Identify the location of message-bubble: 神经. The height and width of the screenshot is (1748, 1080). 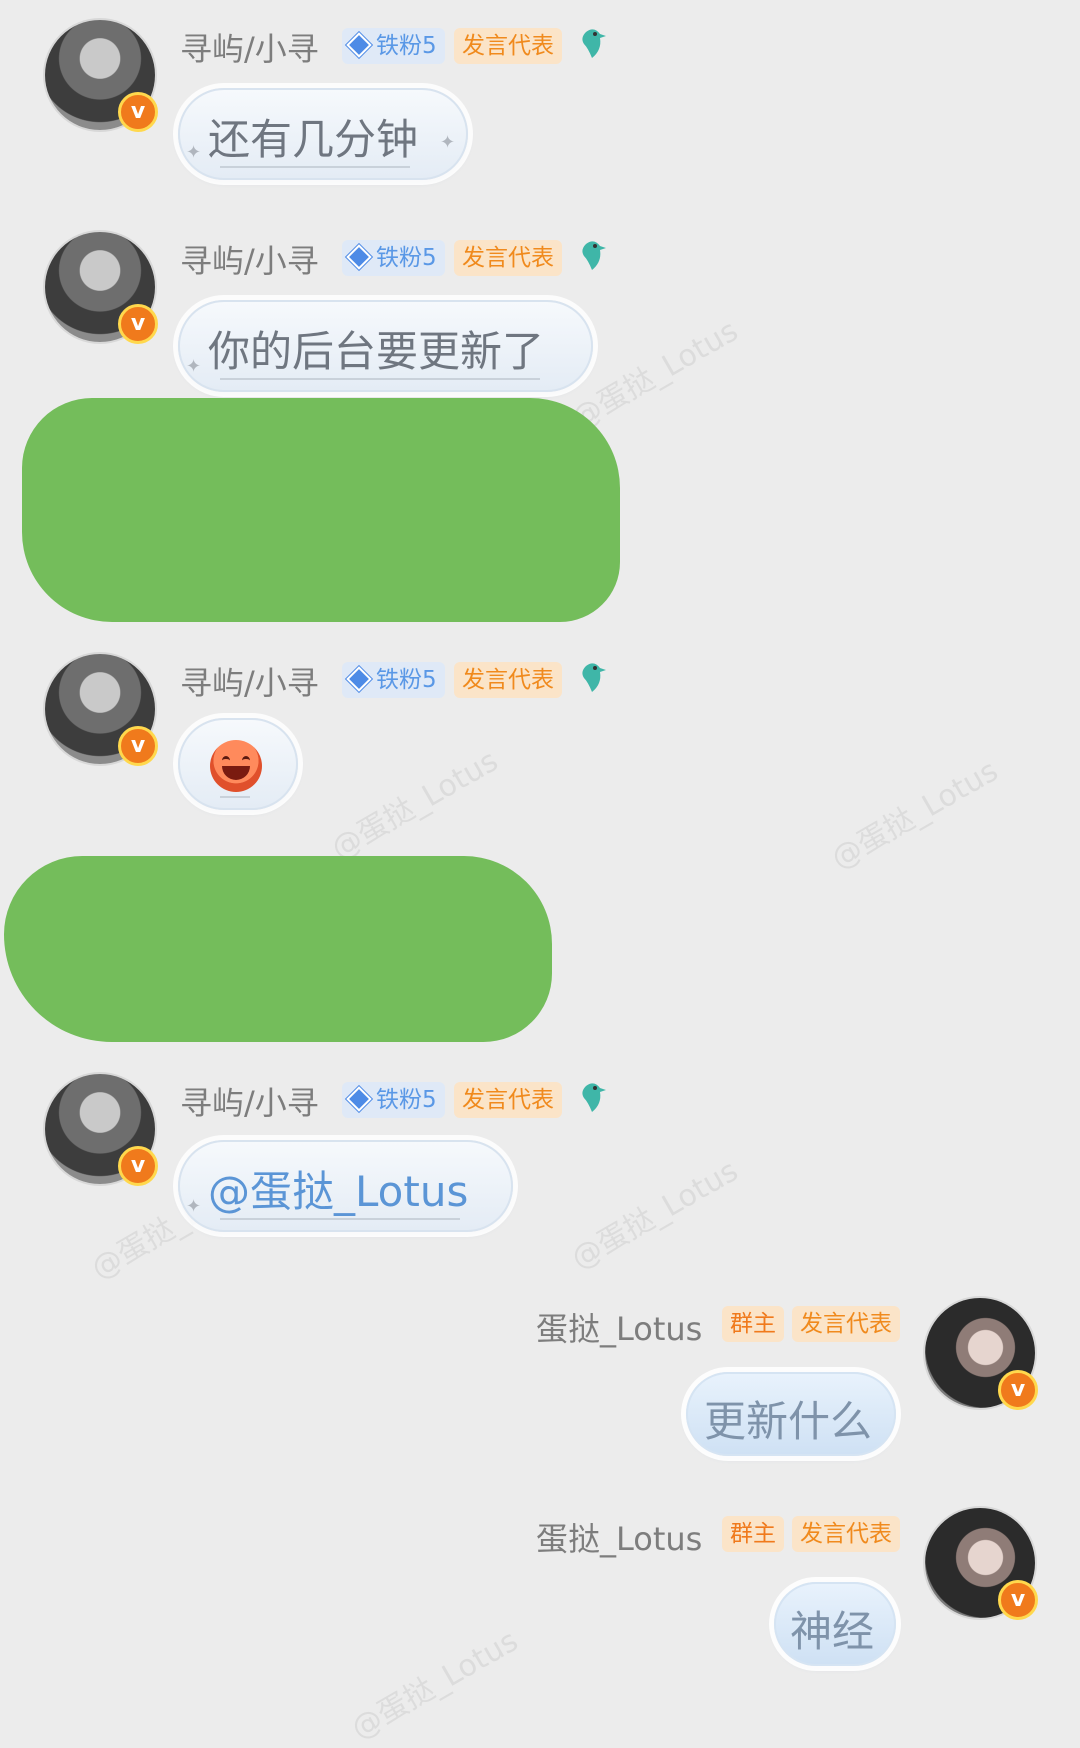
(835, 1624).